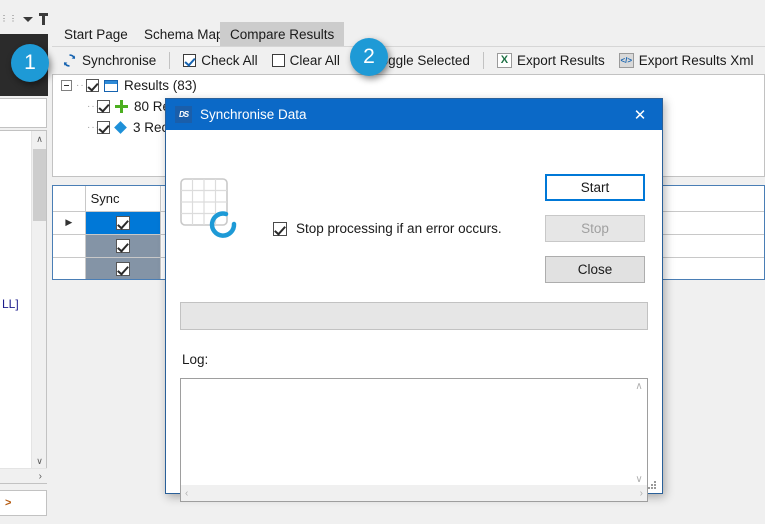  I want to click on left-editor-panel: LL] ∧ ∨ ›, so click(23, 307).